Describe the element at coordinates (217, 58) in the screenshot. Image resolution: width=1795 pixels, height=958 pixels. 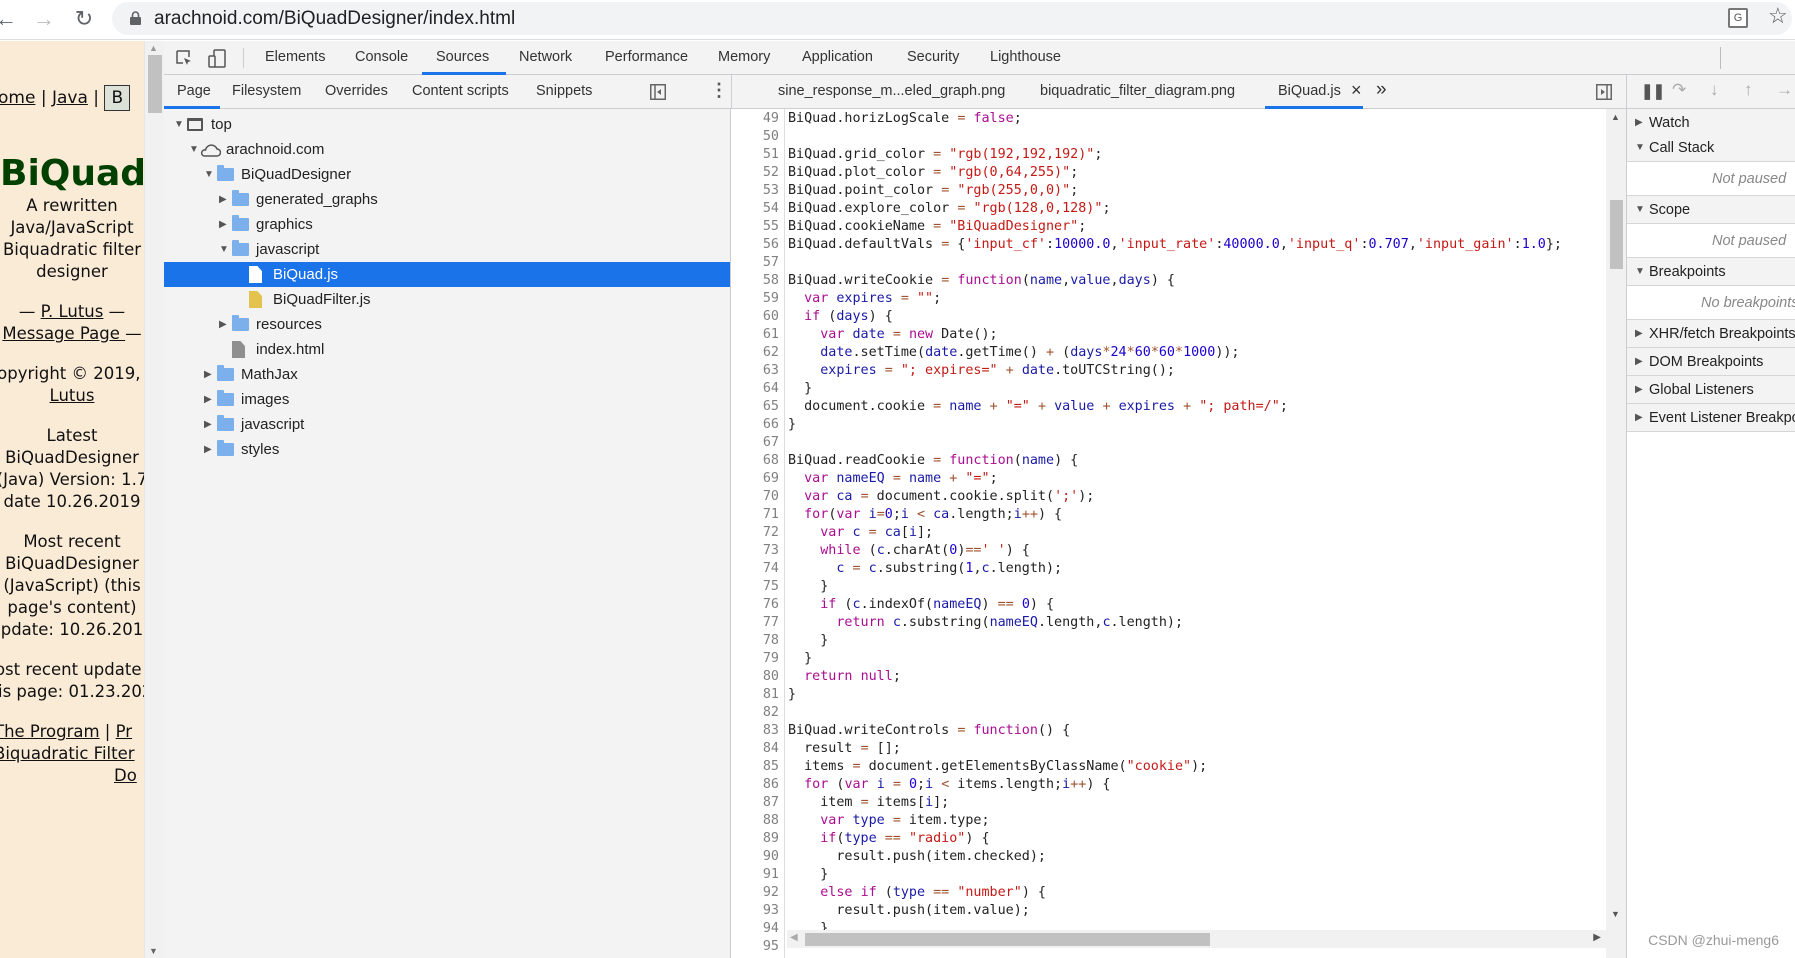
I see `device-toolbar-icon` at that location.